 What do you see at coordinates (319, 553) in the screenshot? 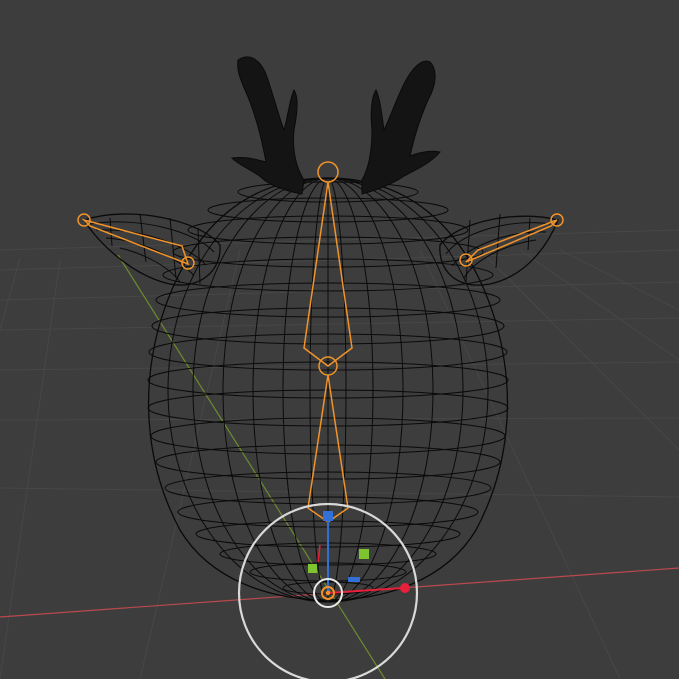
I see `gizmo-y-axis-tick` at bounding box center [319, 553].